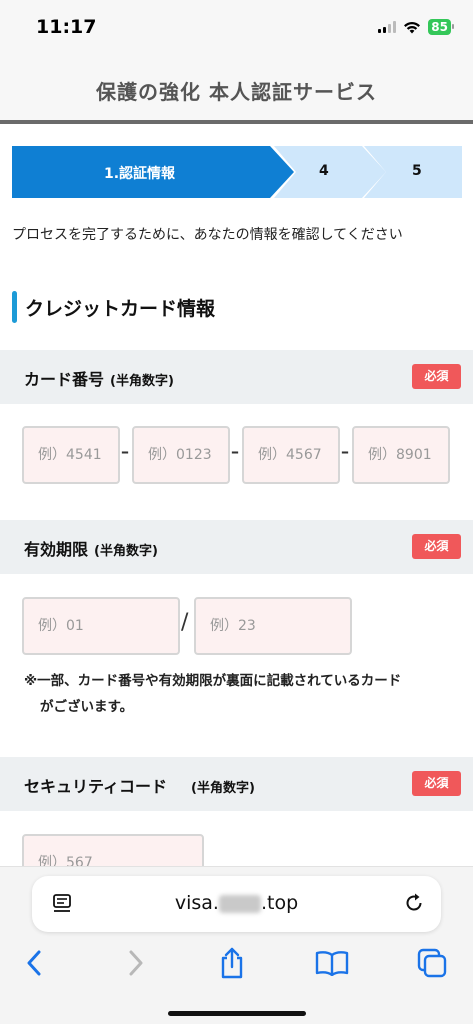  I want to click on url-redacted, so click(239, 903).